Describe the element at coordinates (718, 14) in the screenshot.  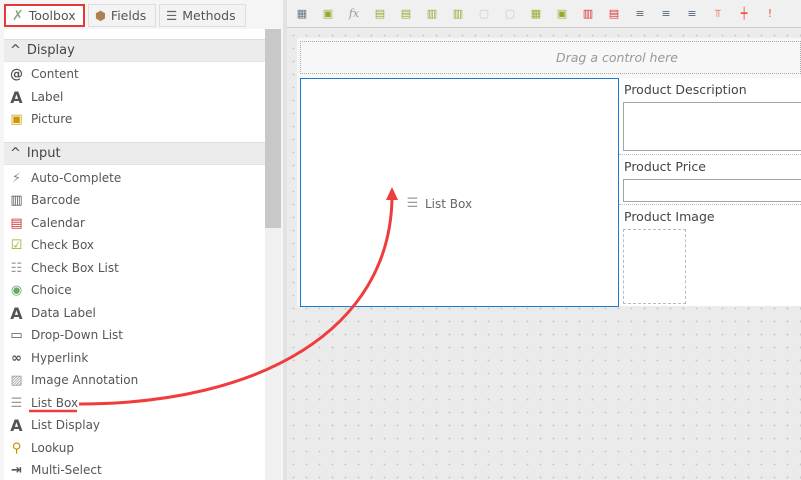
I see `align-top-icon: ⫪` at that location.